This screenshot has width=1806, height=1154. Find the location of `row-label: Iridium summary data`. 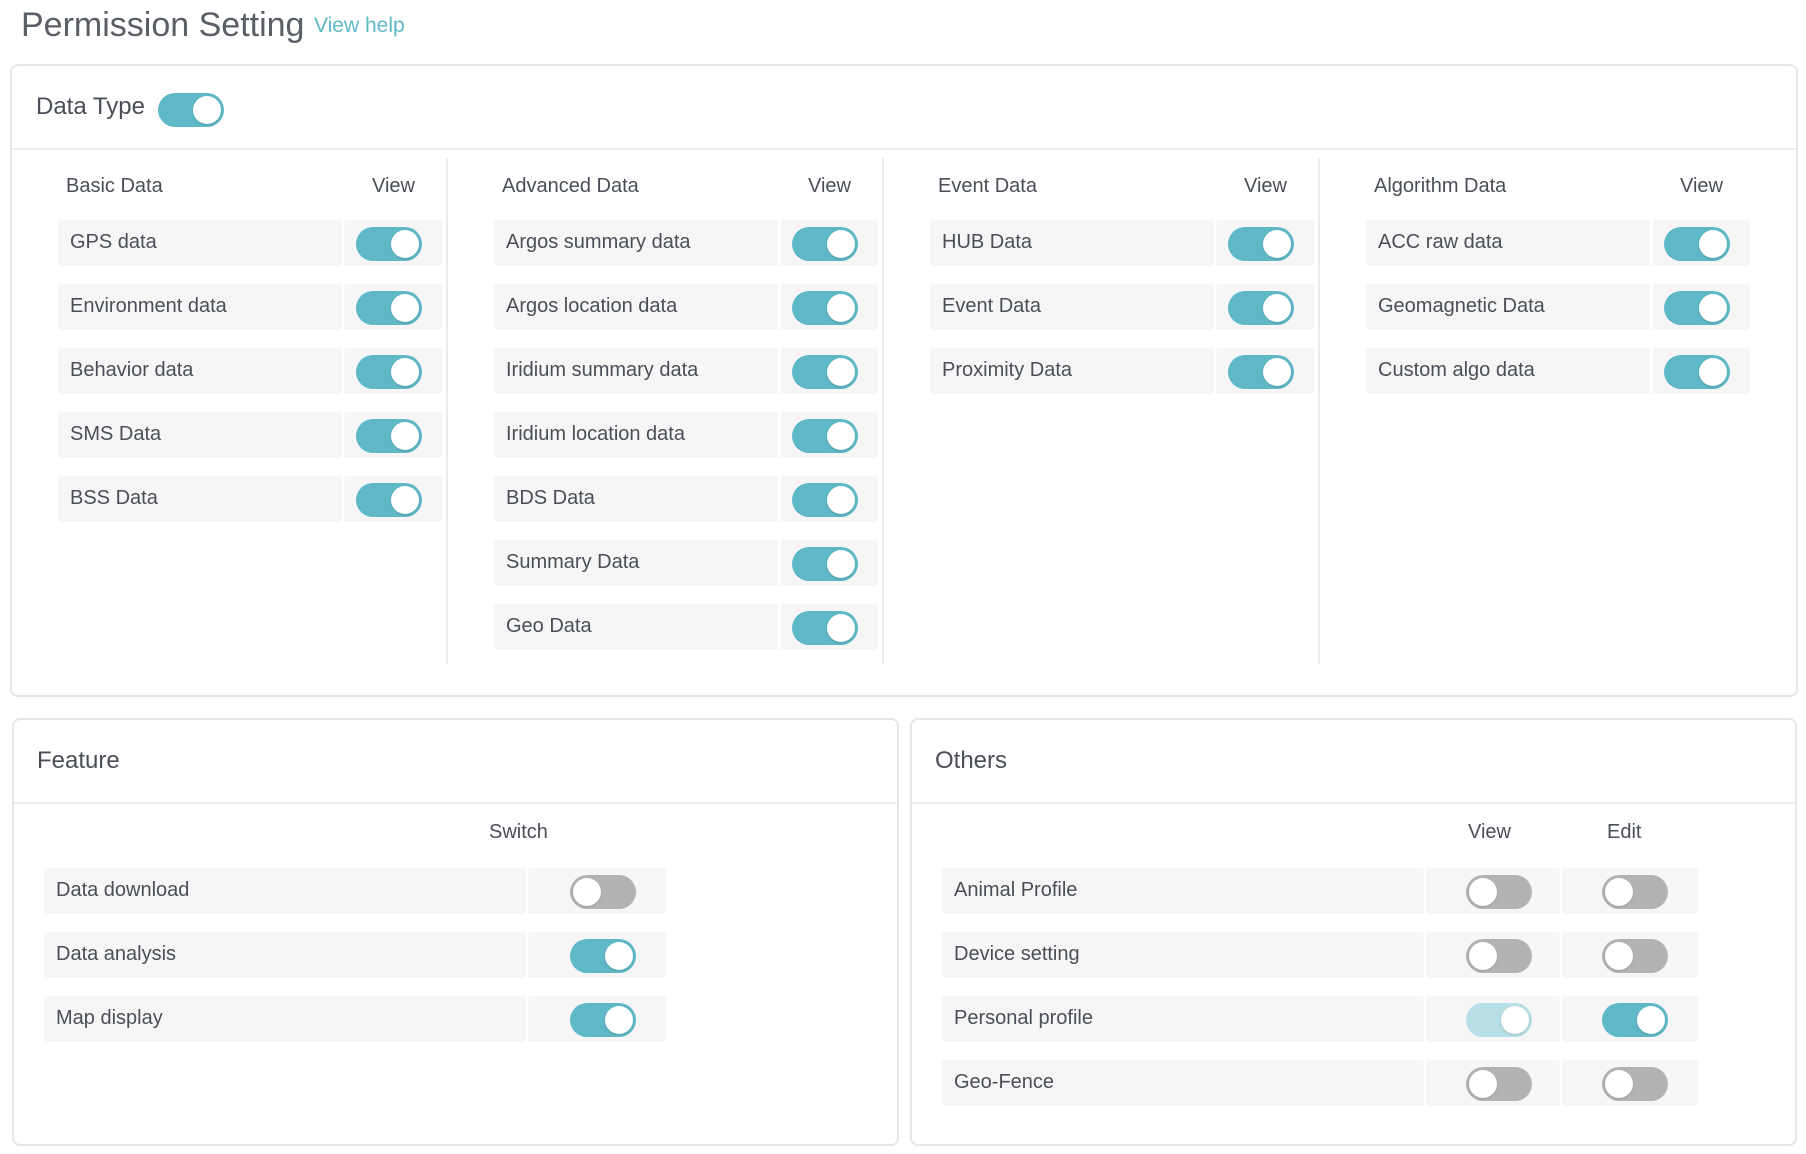

row-label: Iridium summary data is located at coordinates (602, 370).